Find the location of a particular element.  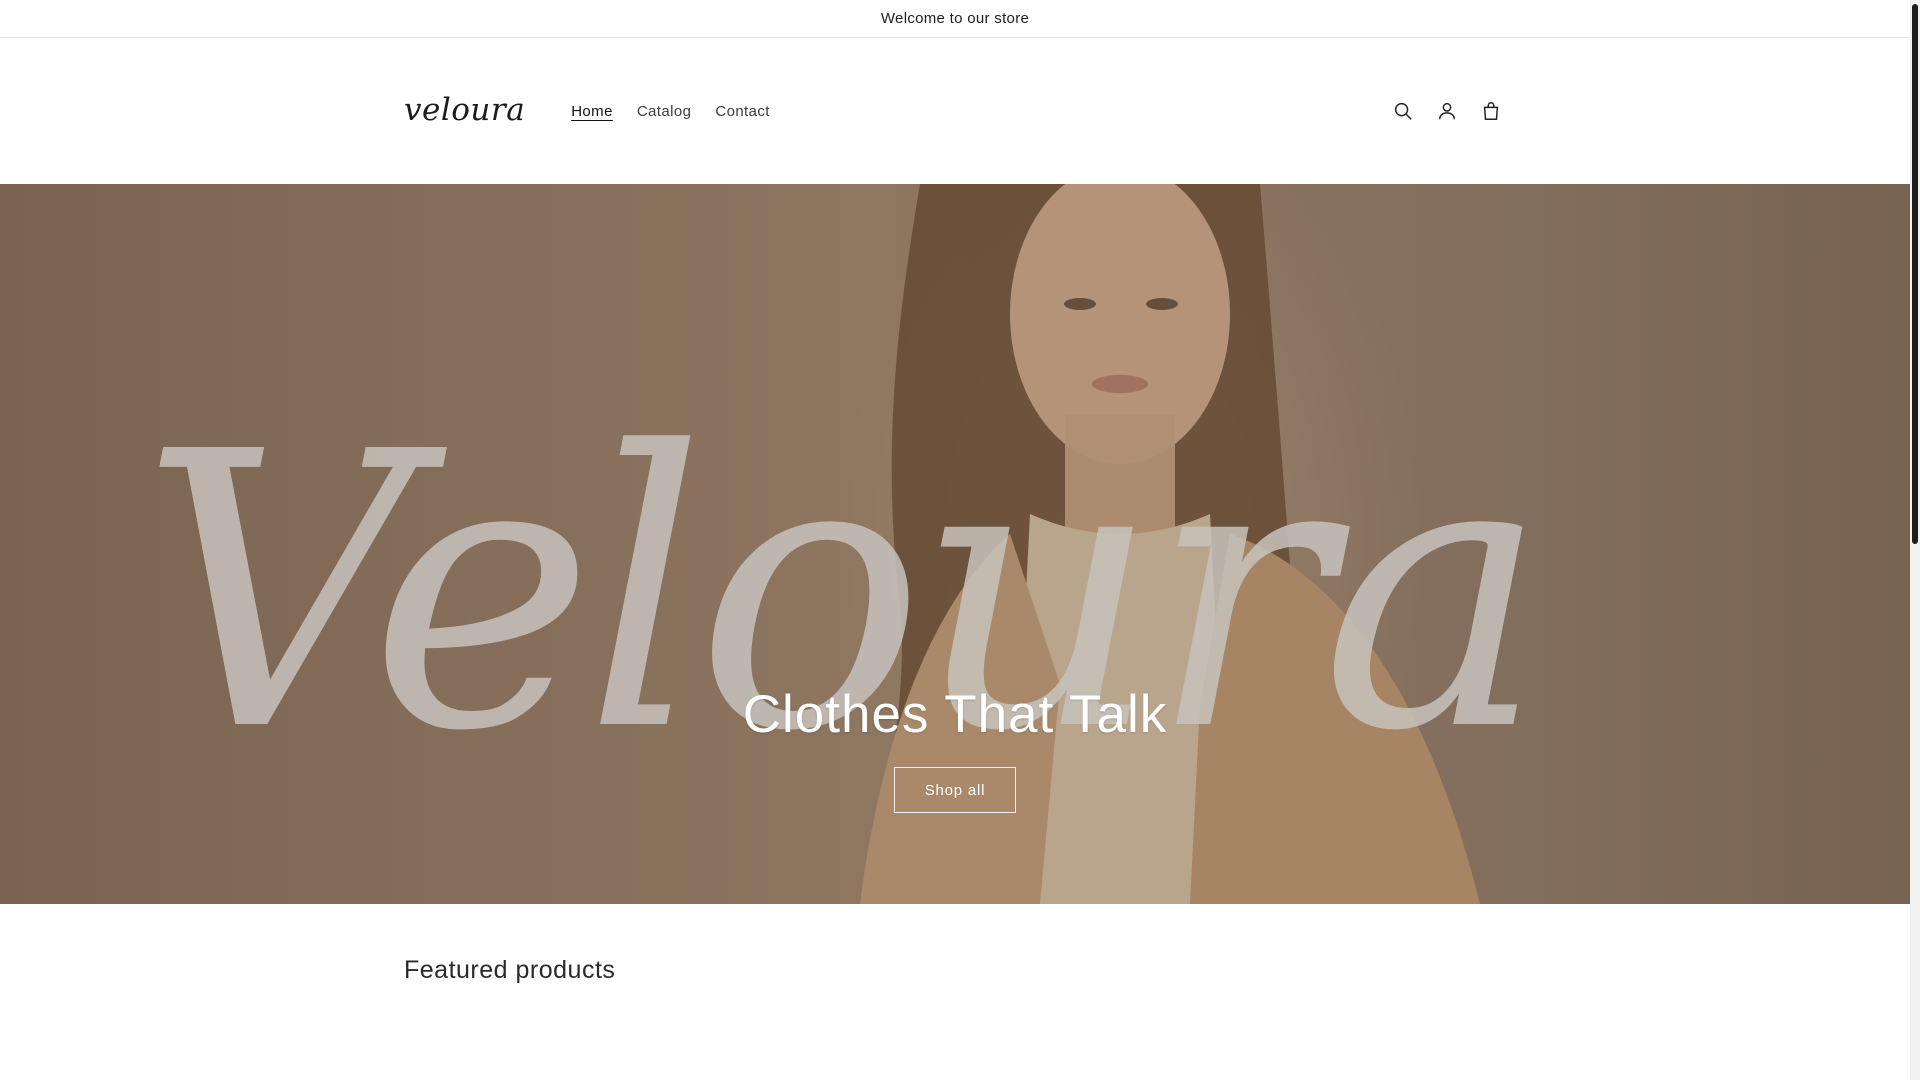

shop-all-button: Shop all is located at coordinates (955, 790).